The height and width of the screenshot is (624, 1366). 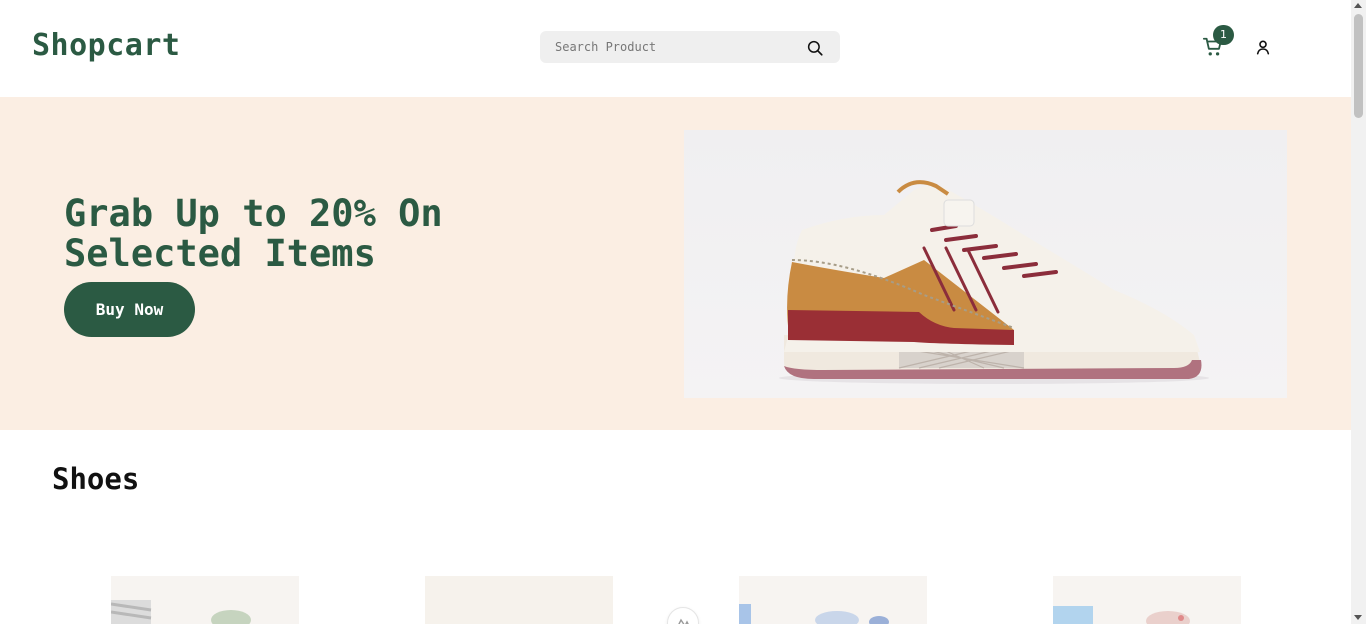 What do you see at coordinates (1223, 35) in the screenshot?
I see `cart-count-badge: 1` at bounding box center [1223, 35].